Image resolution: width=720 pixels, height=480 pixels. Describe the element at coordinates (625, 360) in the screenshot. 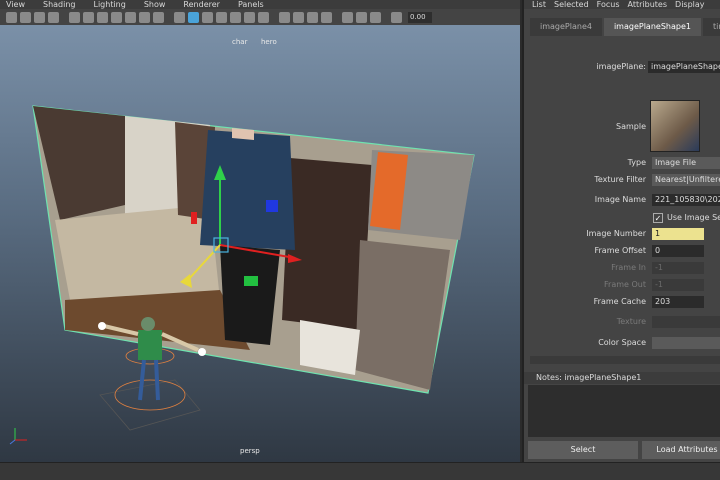

I see `horizontal-scrollbar` at that location.